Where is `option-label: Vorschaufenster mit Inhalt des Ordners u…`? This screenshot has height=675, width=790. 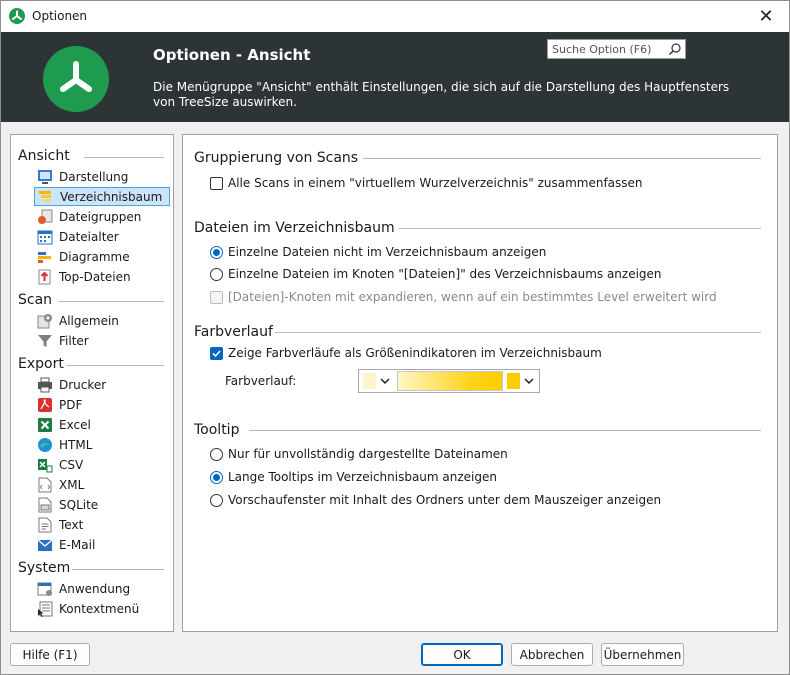 option-label: Vorschaufenster mit Inhalt des Ordners u… is located at coordinates (445, 500).